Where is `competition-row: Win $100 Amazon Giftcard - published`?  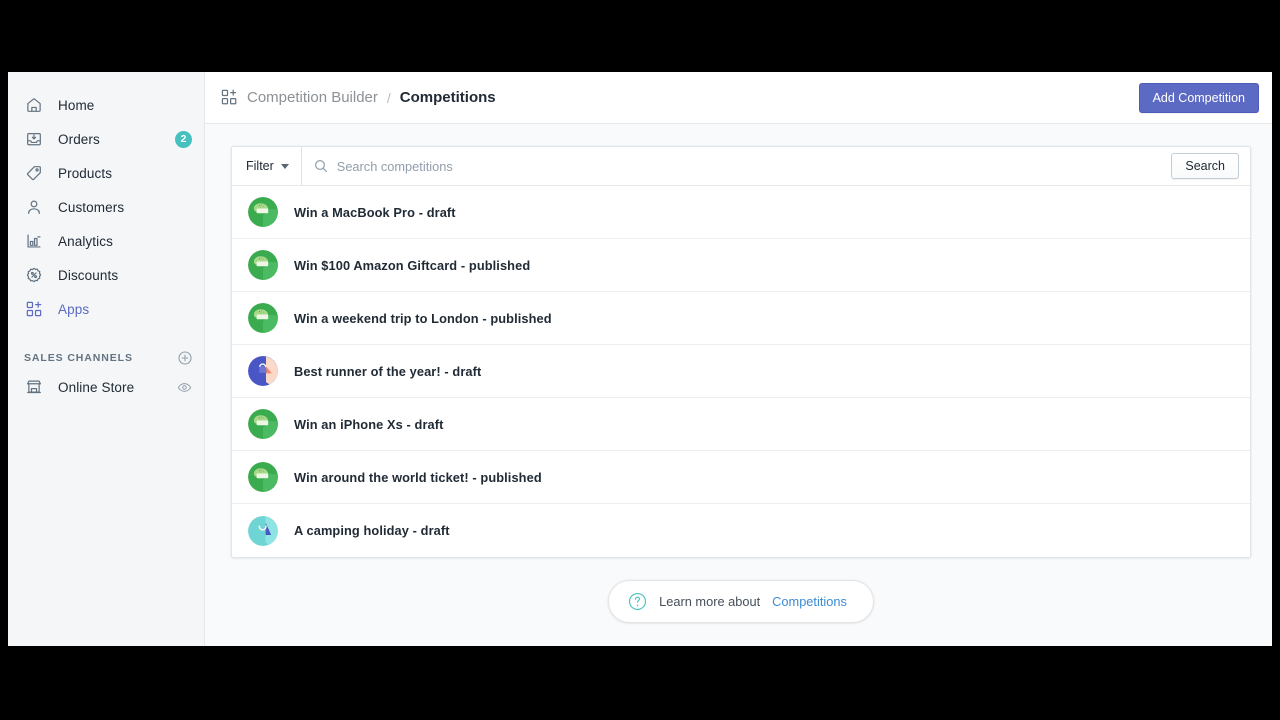
competition-row: Win $100 Amazon Giftcard - published is located at coordinates (741, 265).